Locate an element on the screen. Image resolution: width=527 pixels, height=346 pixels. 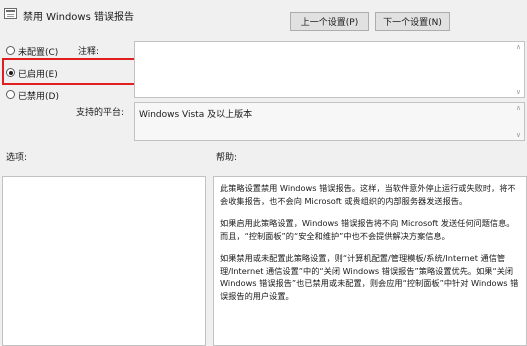
window-title: 禁用 Windows 错误报告 is located at coordinates (78, 17).